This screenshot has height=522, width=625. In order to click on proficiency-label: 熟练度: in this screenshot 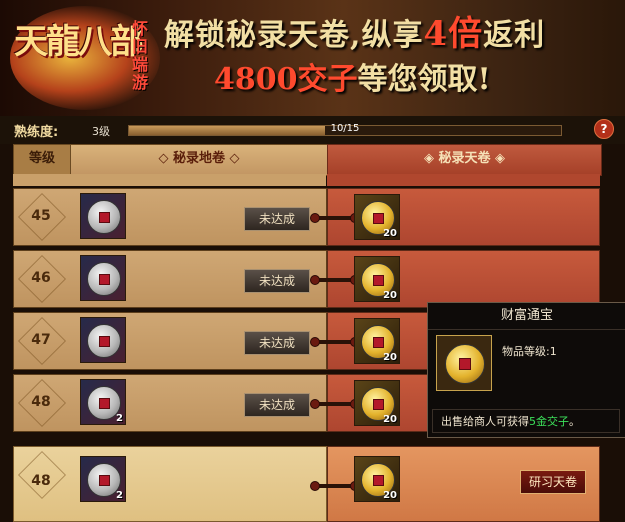, I will do `click(36, 132)`.